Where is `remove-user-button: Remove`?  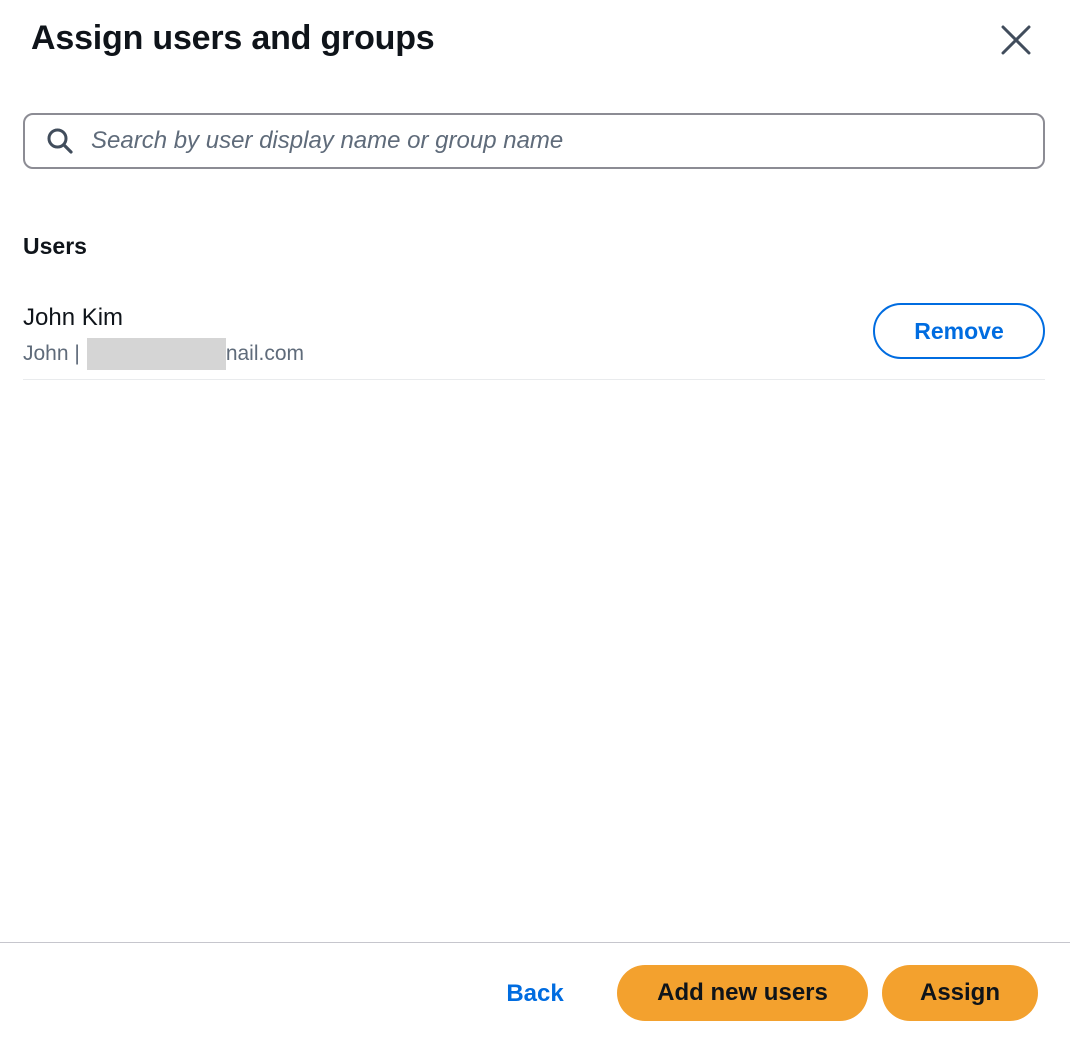 remove-user-button: Remove is located at coordinates (959, 331).